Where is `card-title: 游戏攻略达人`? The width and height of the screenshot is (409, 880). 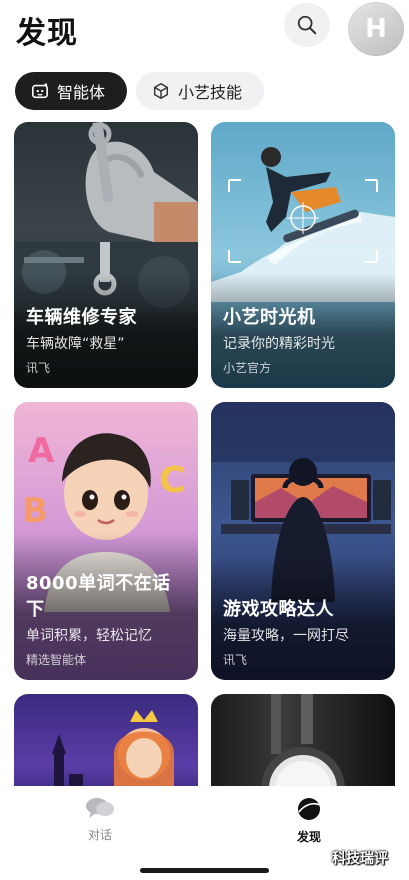
card-title: 游戏攻略达人 is located at coordinates (278, 609).